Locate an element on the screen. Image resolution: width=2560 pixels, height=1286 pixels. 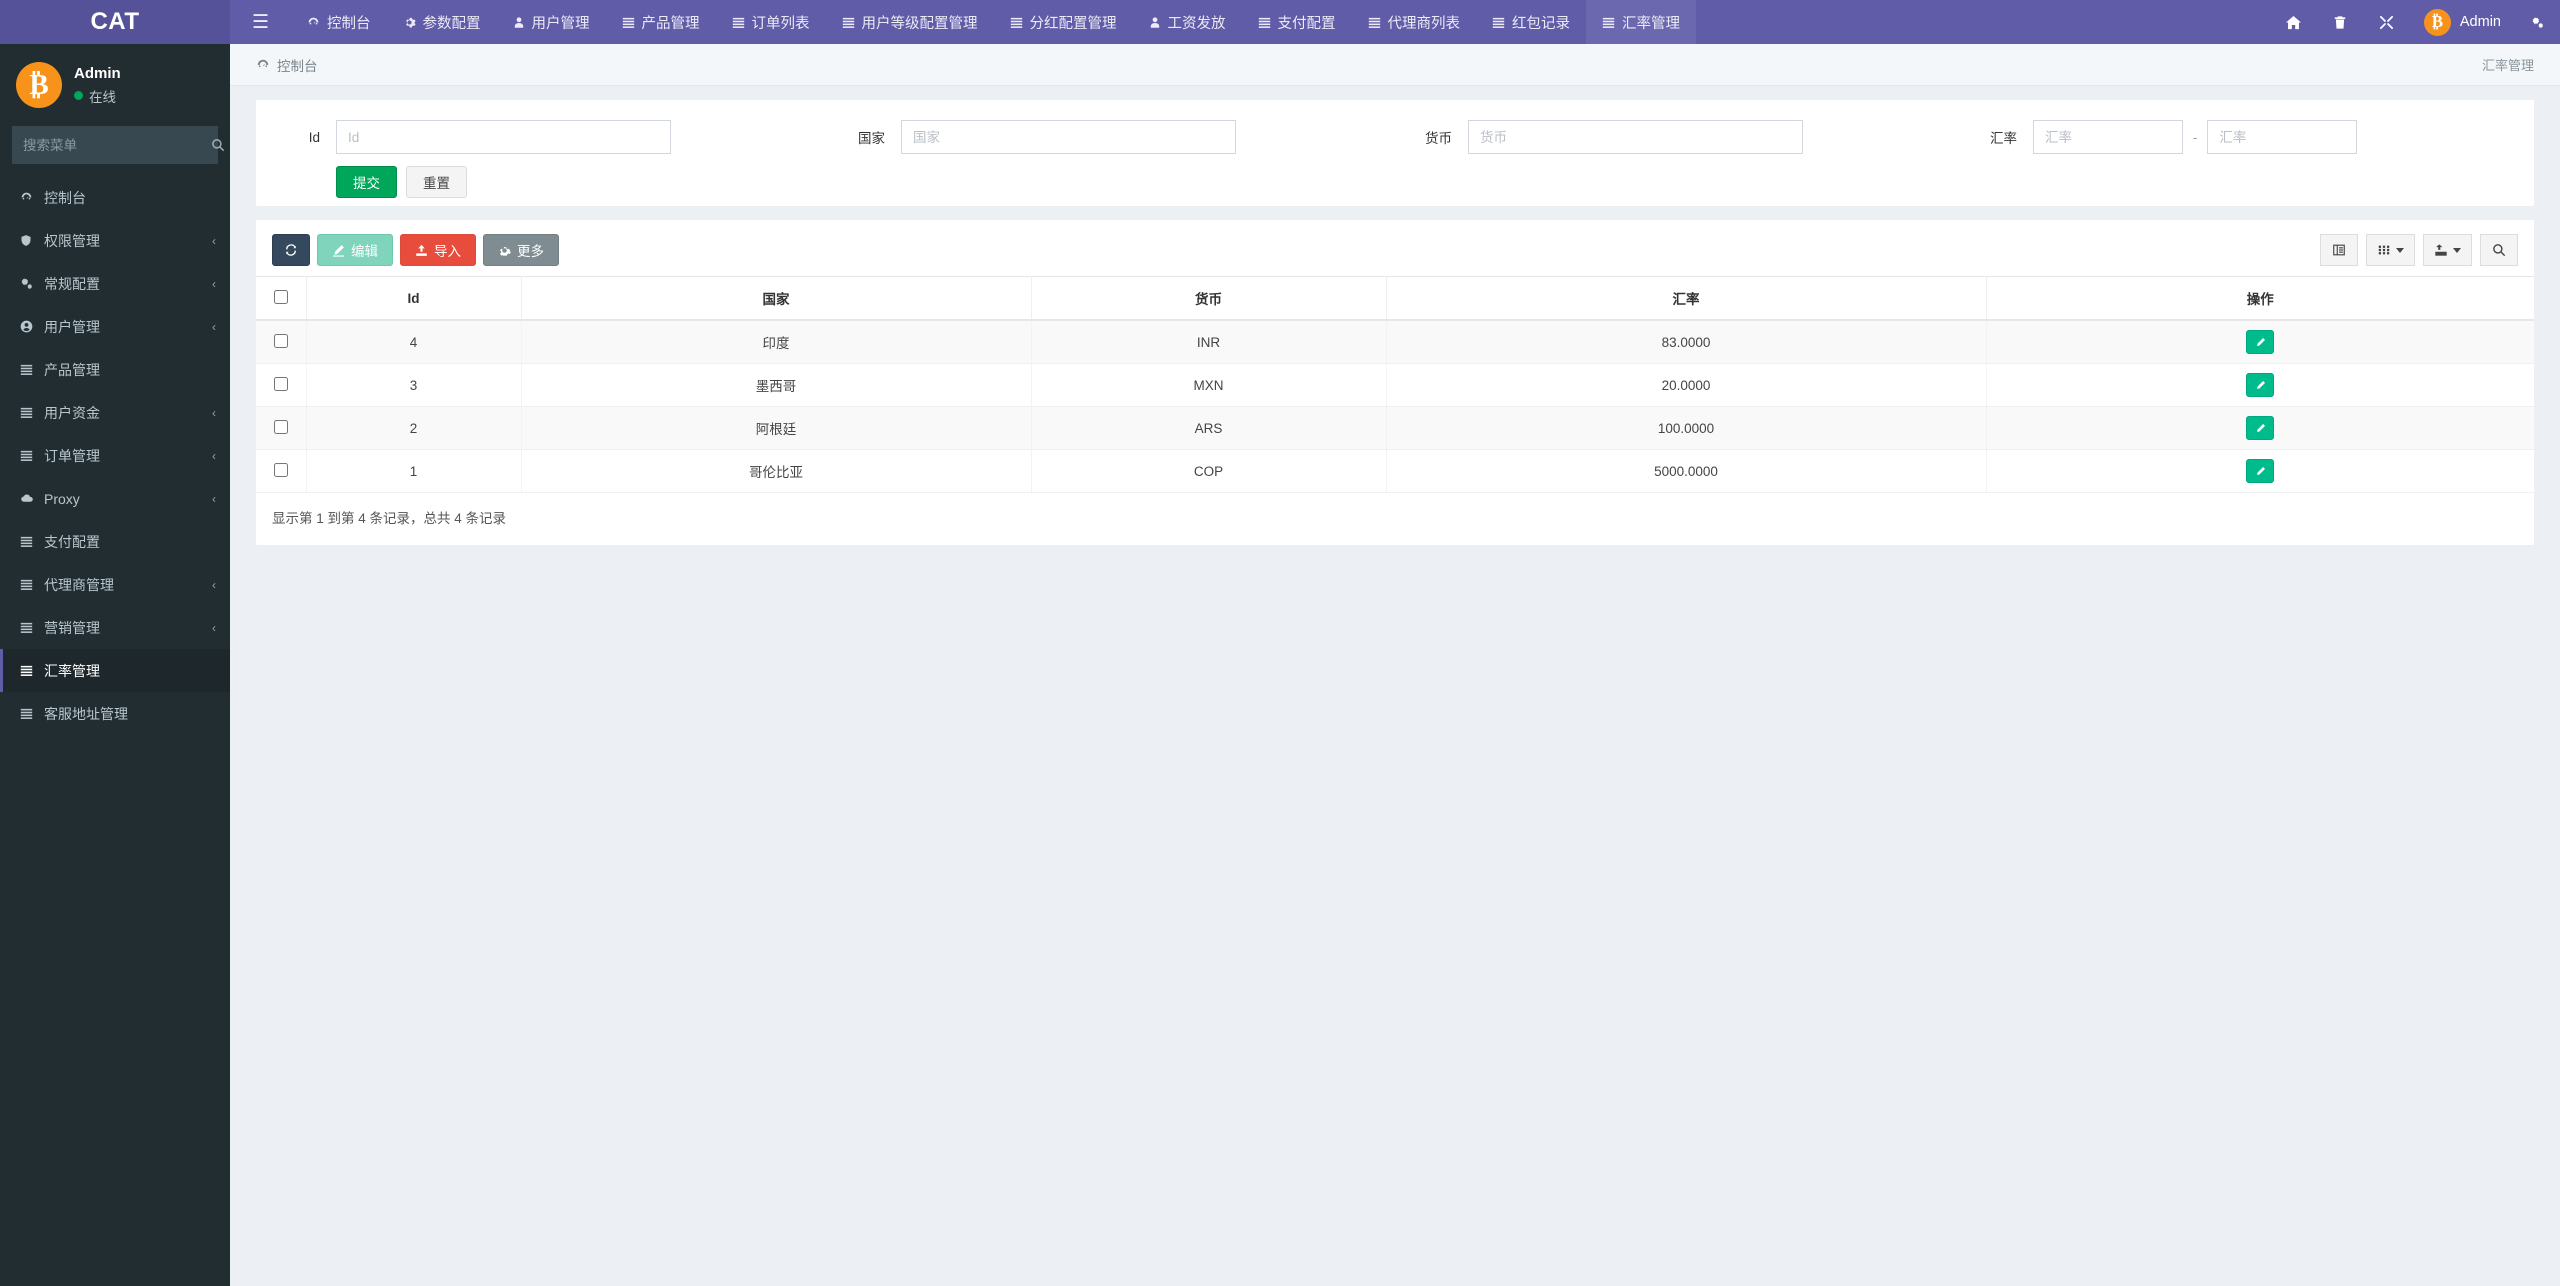
filter-rate-min-input is located at coordinates (2108, 137).